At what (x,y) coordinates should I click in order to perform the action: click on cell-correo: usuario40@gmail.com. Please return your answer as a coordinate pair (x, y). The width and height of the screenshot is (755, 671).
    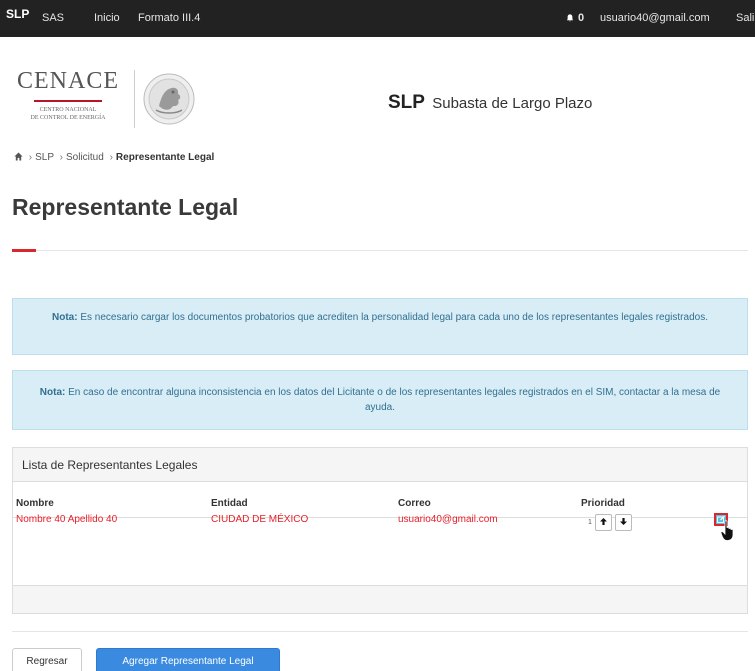
    Looking at the image, I should click on (448, 519).